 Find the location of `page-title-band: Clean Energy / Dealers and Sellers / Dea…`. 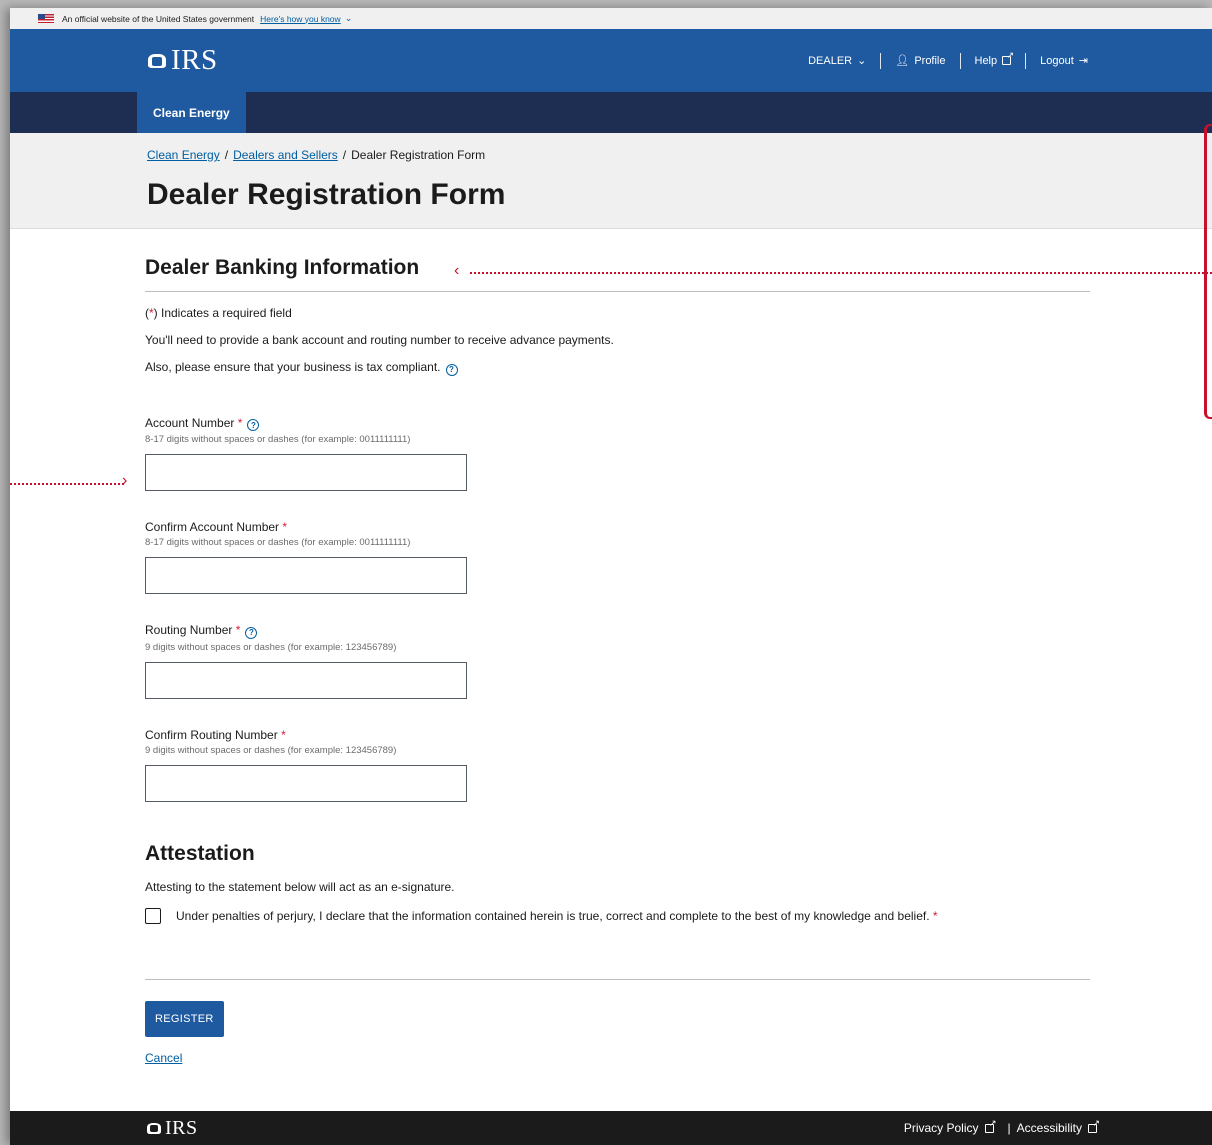

page-title-band: Clean Energy / Dealers and Sellers / Dea… is located at coordinates (611, 181).